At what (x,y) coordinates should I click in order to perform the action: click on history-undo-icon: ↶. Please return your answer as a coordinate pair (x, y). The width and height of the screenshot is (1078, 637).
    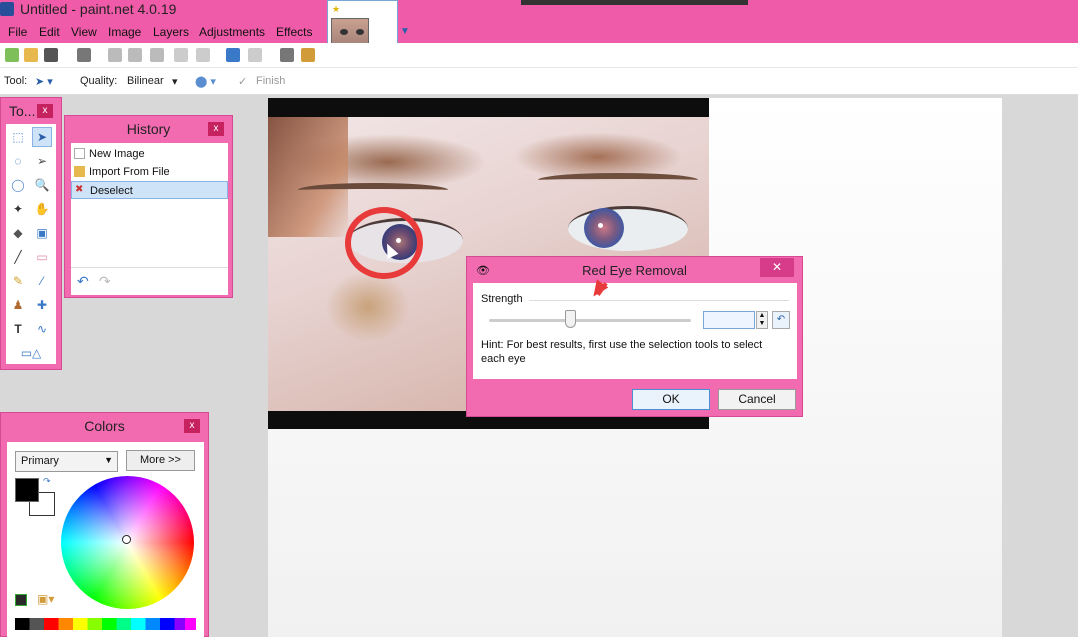
    Looking at the image, I should click on (83, 281).